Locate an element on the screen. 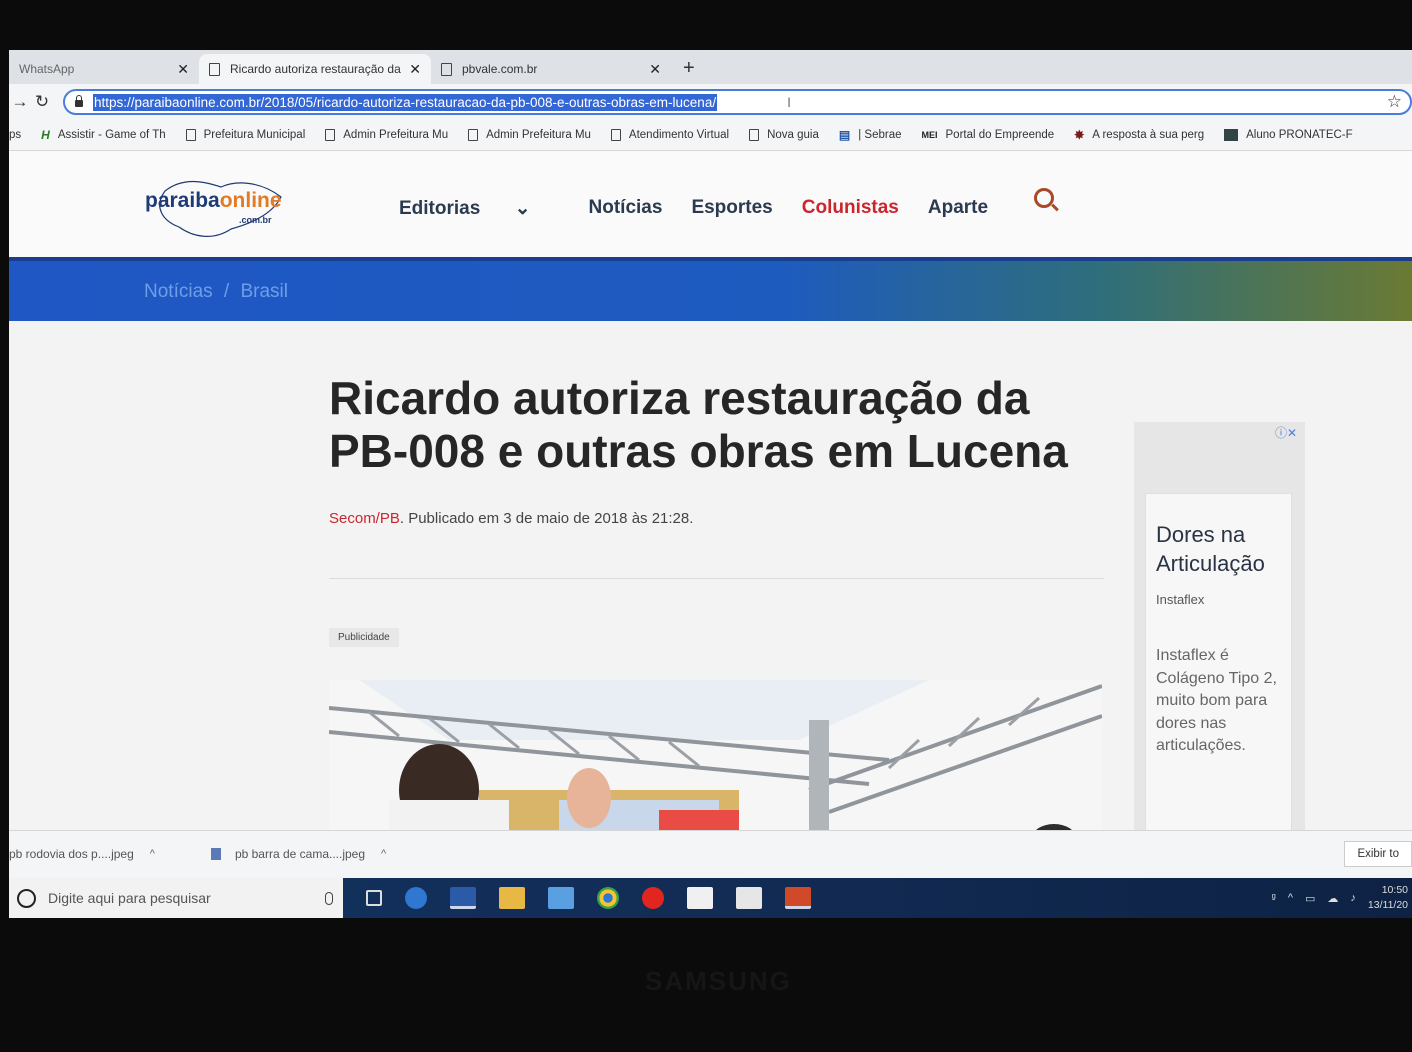 The width and height of the screenshot is (1412, 1052). mail-icon is located at coordinates (749, 898).